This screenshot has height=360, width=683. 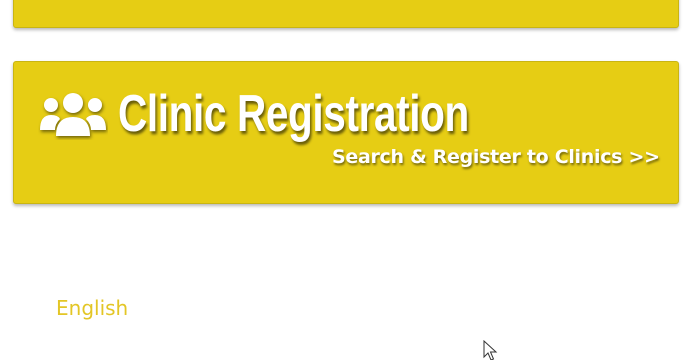 What do you see at coordinates (490, 350) in the screenshot?
I see `mouse-pointer-icon` at bounding box center [490, 350].